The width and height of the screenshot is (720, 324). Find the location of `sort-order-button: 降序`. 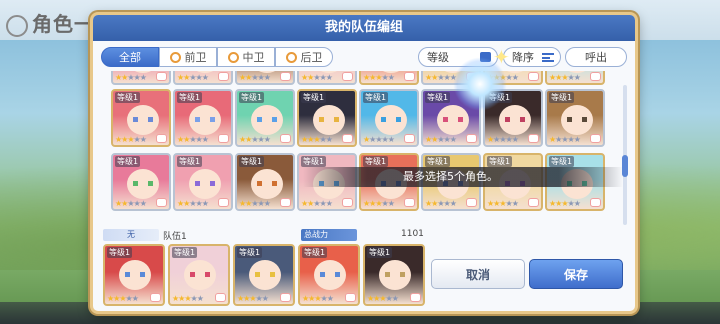

sort-order-button: 降序 is located at coordinates (532, 57).